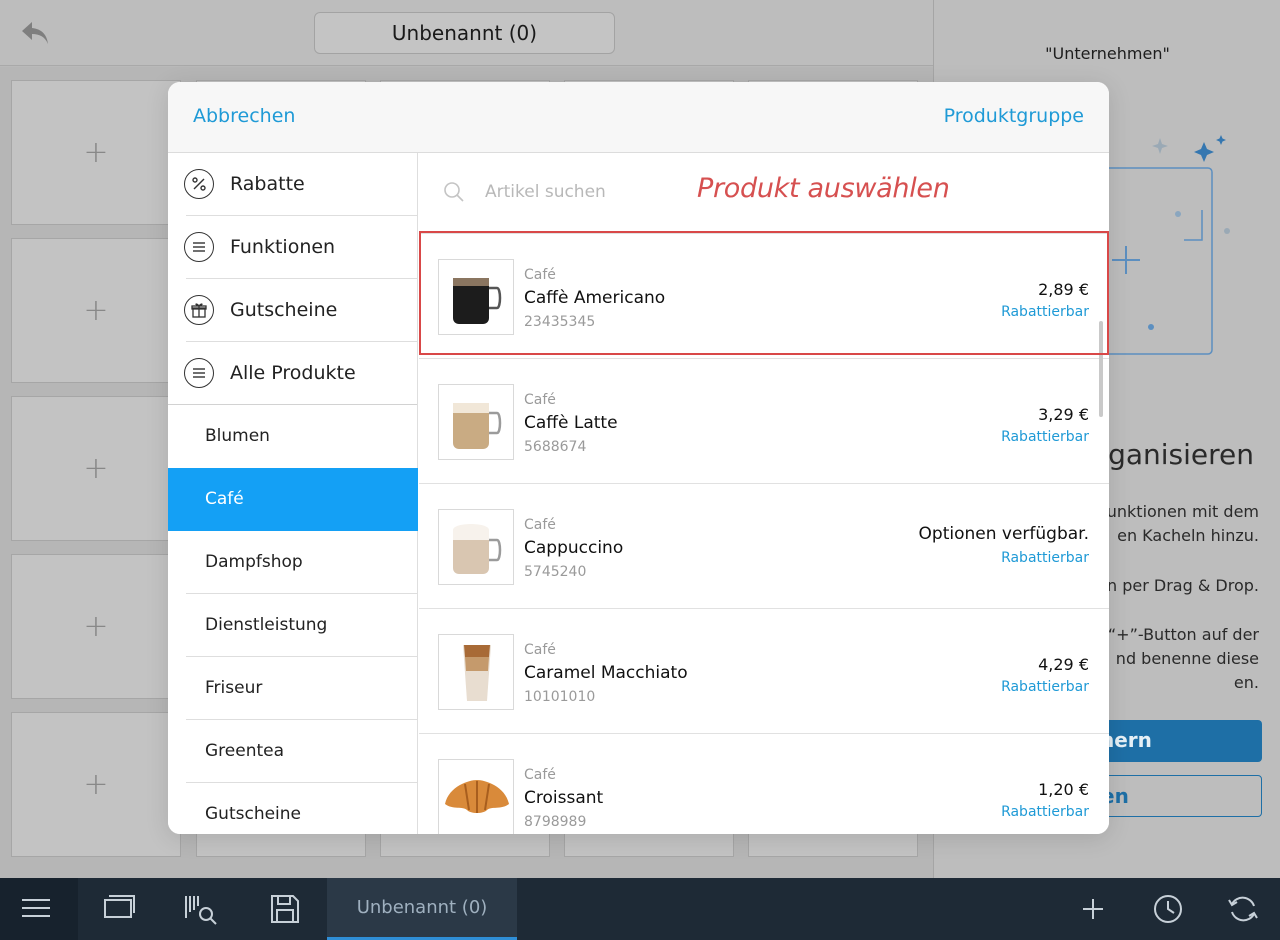  What do you see at coordinates (1168, 909) in the screenshot?
I see `history-clock-icon` at bounding box center [1168, 909].